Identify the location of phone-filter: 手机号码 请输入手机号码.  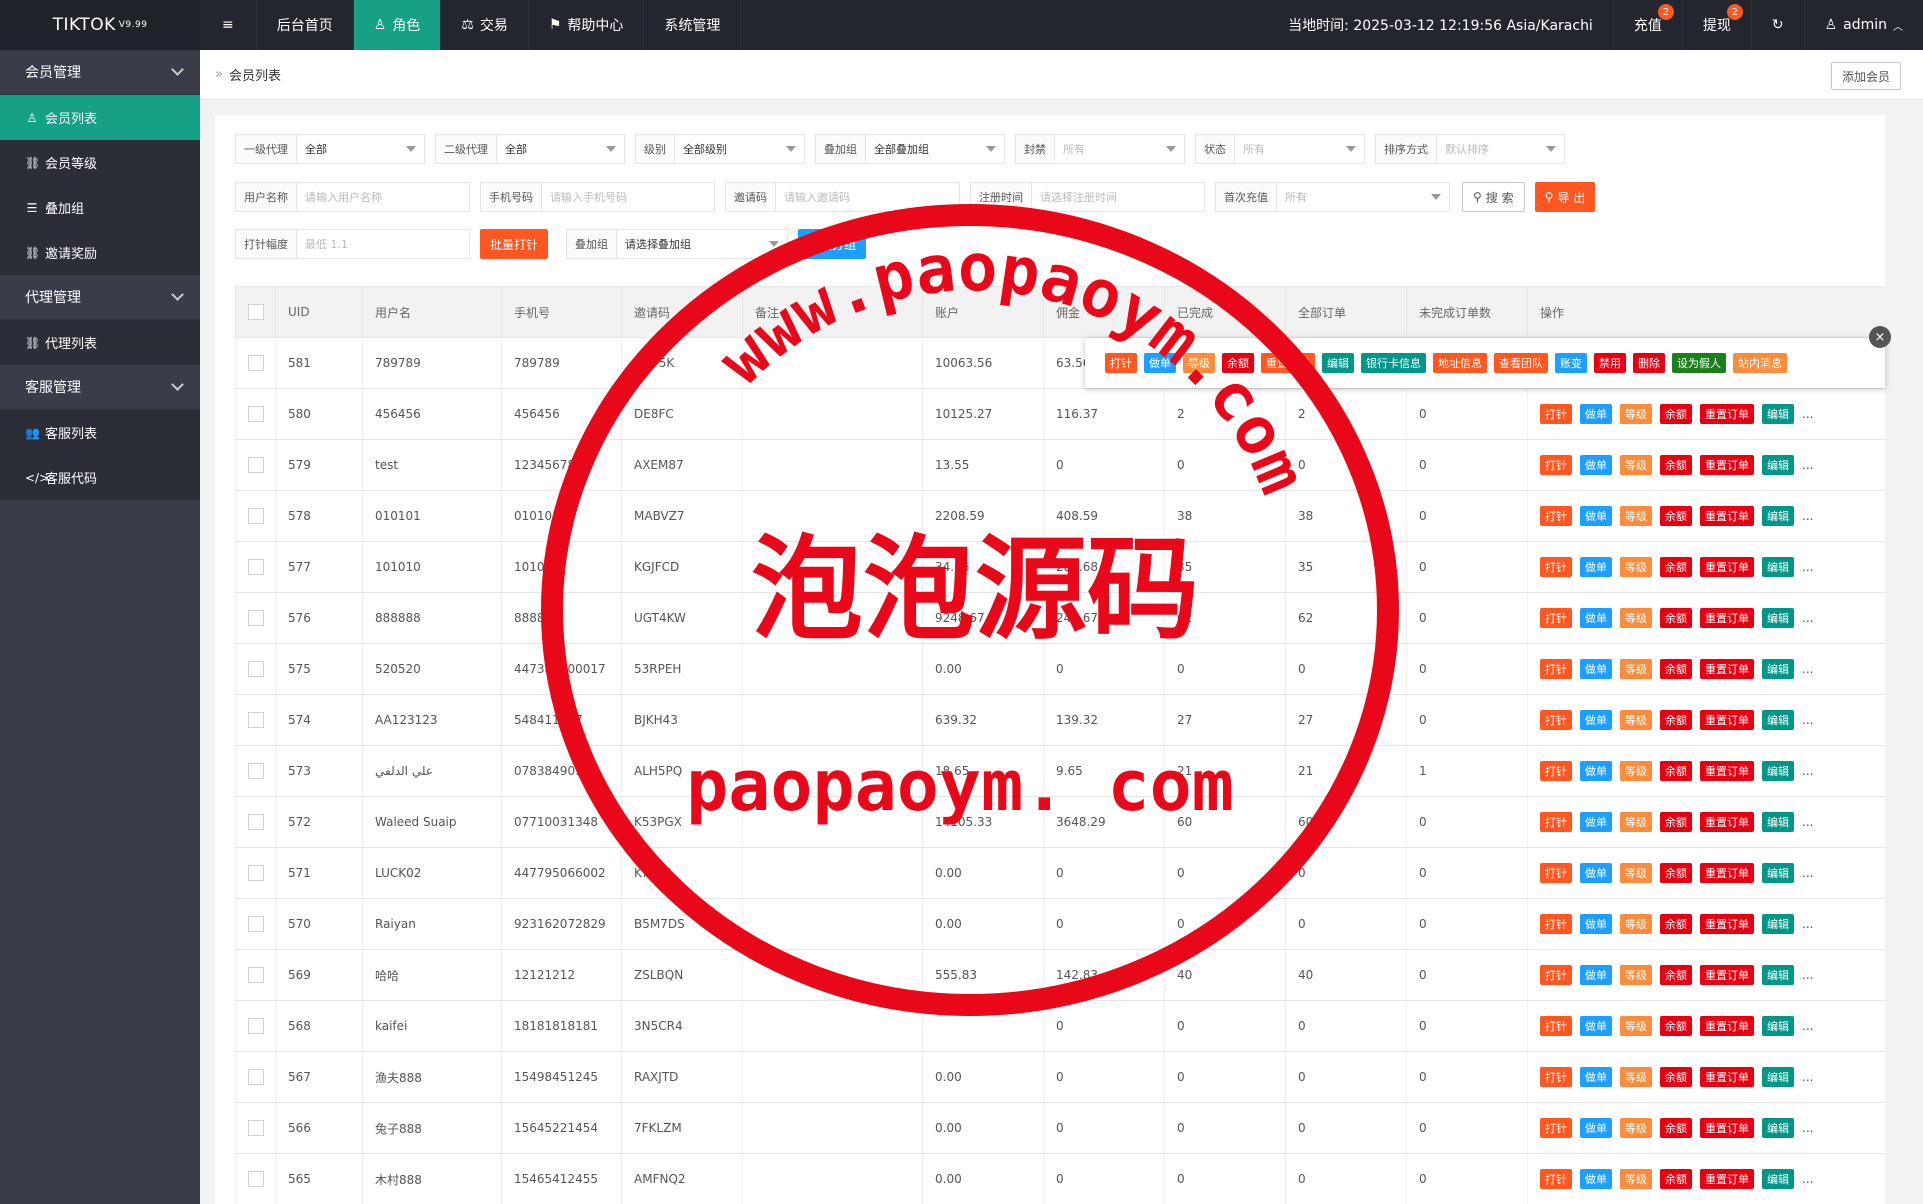
(597, 197).